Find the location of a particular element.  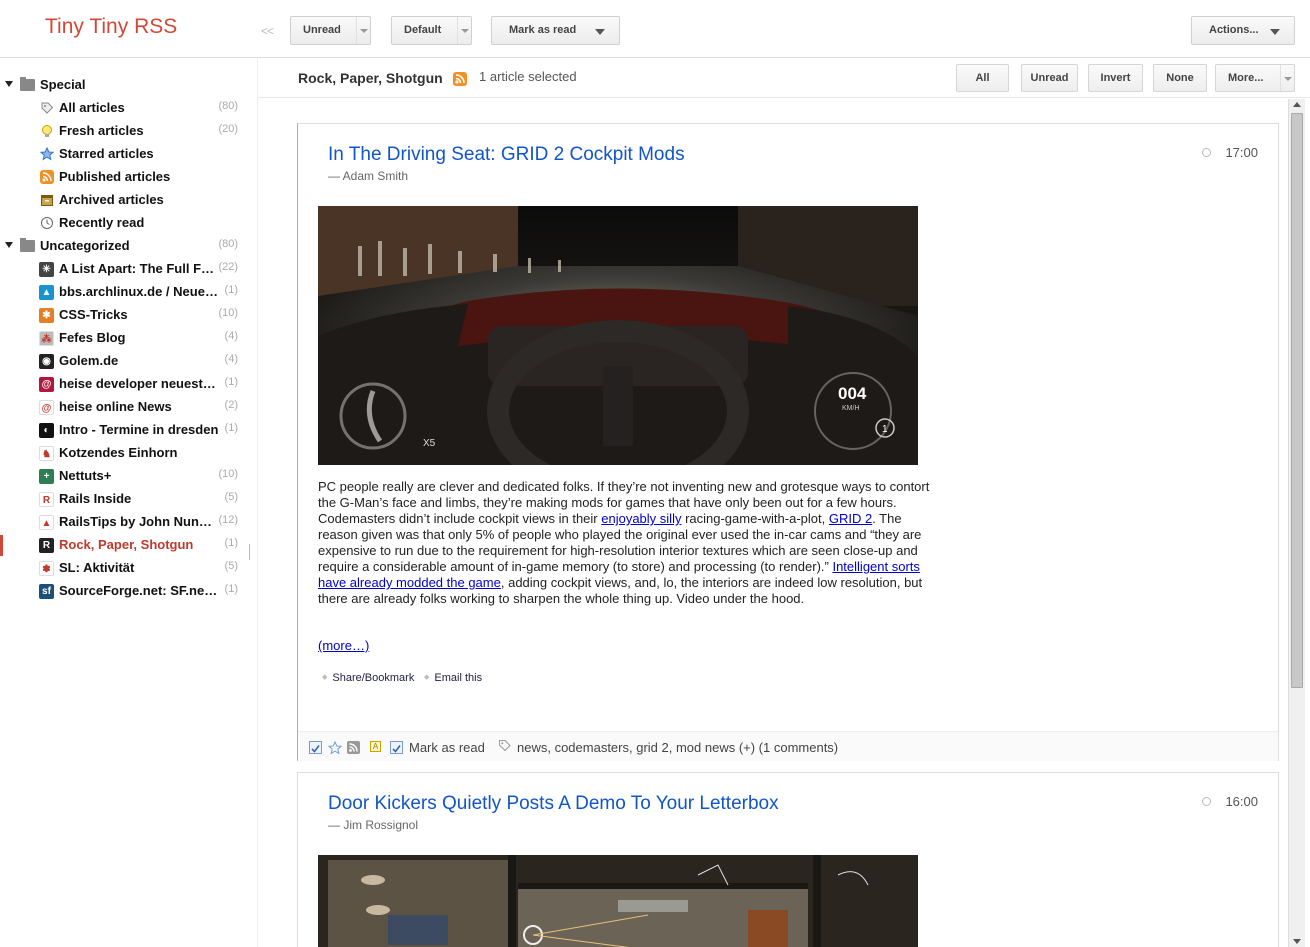

feed-item: @ heise online News (2) is located at coordinates (129, 407).